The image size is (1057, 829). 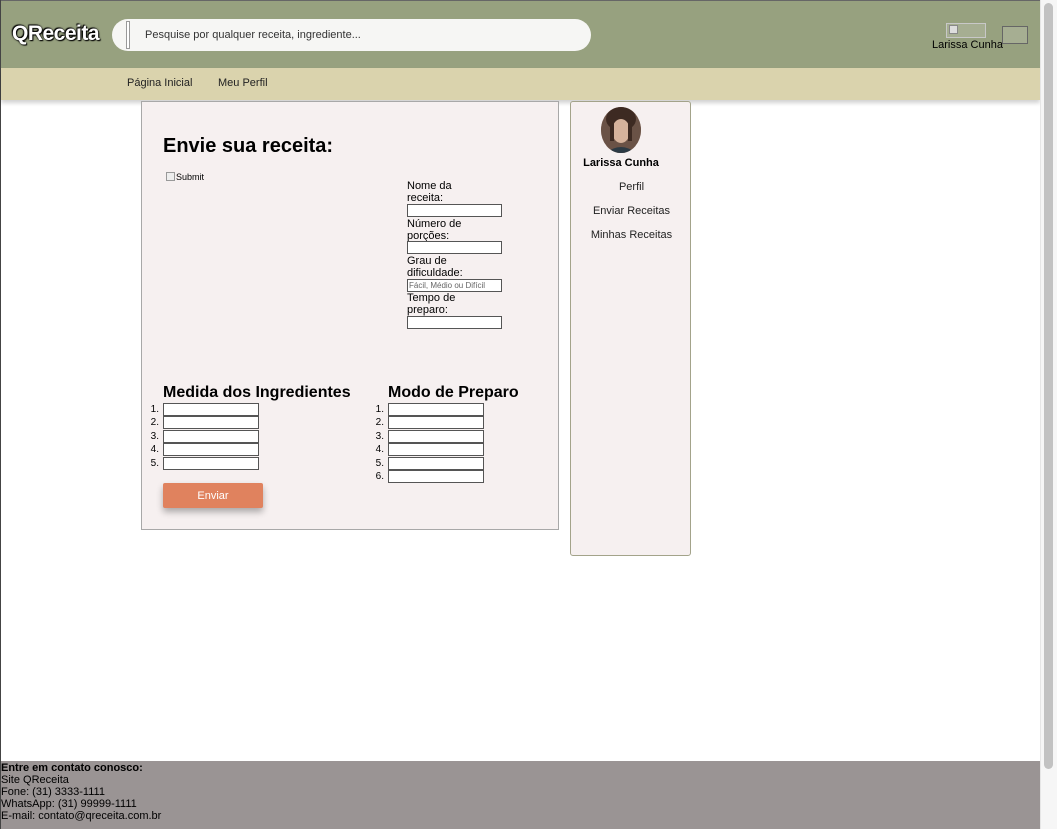 I want to click on sidebar-link-my-recipes: Minhas Receitas, so click(x=631, y=235).